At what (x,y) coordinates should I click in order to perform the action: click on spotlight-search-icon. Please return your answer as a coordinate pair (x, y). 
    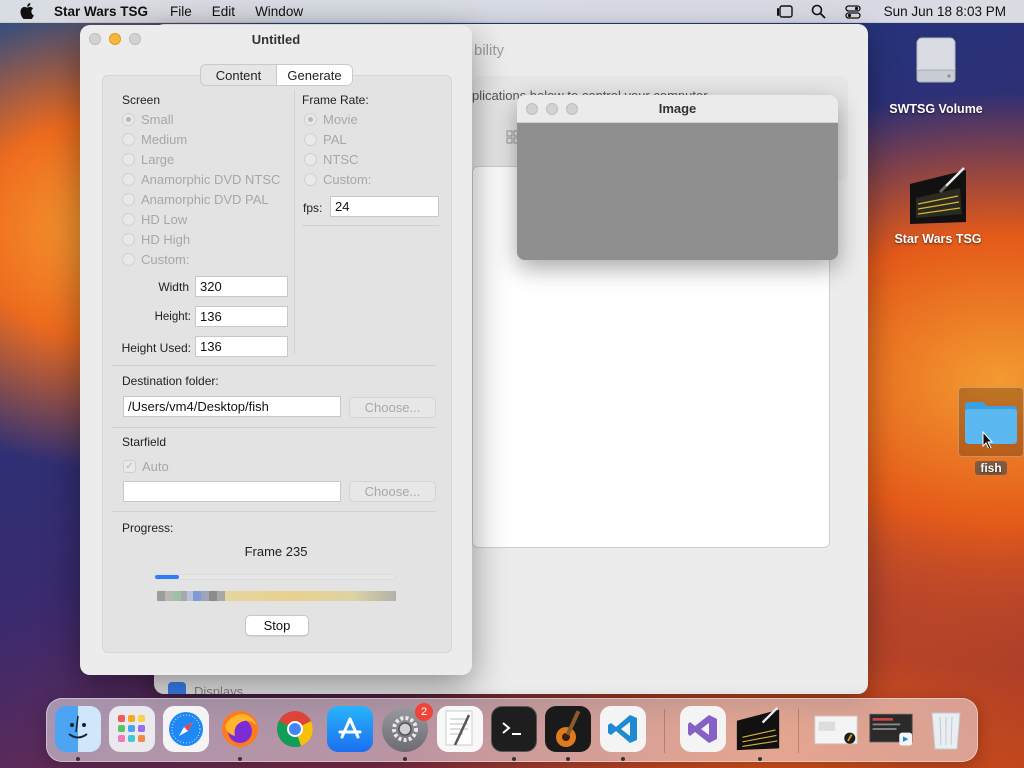
    Looking at the image, I should click on (819, 12).